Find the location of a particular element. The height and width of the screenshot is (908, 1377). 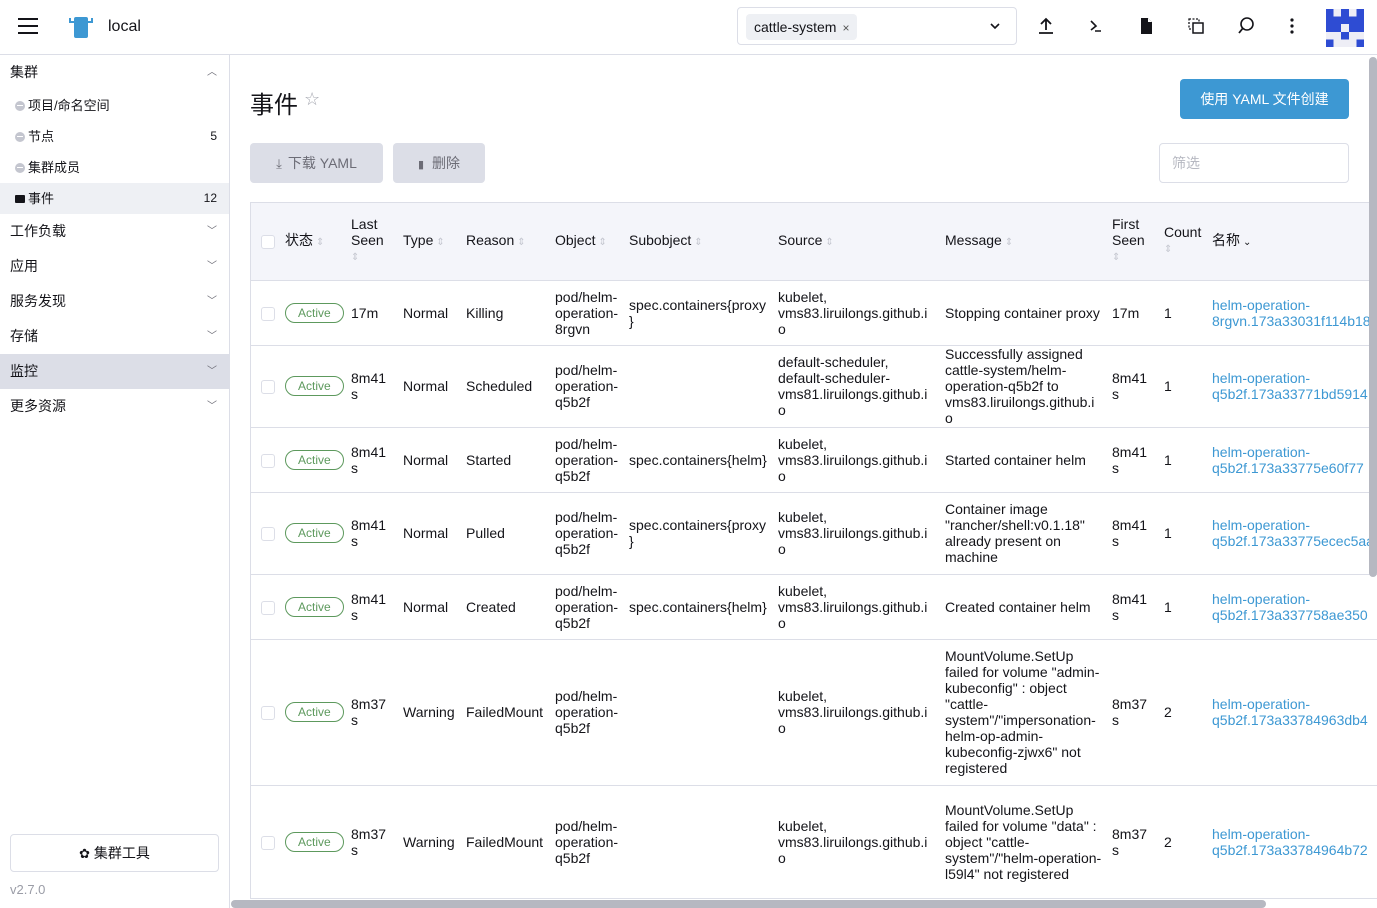

user-avatar is located at coordinates (1345, 28).